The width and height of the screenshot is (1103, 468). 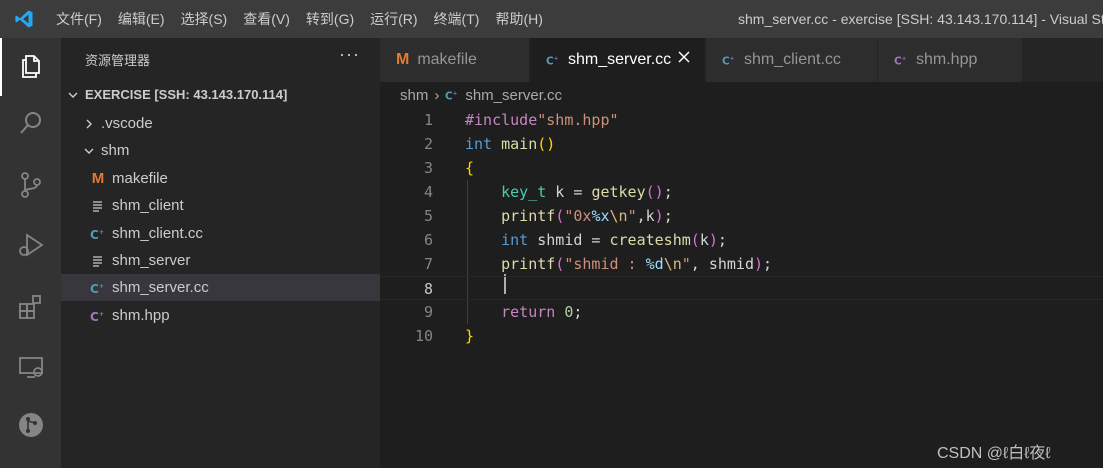 I want to click on menu-view: 查看(V), so click(x=266, y=19).